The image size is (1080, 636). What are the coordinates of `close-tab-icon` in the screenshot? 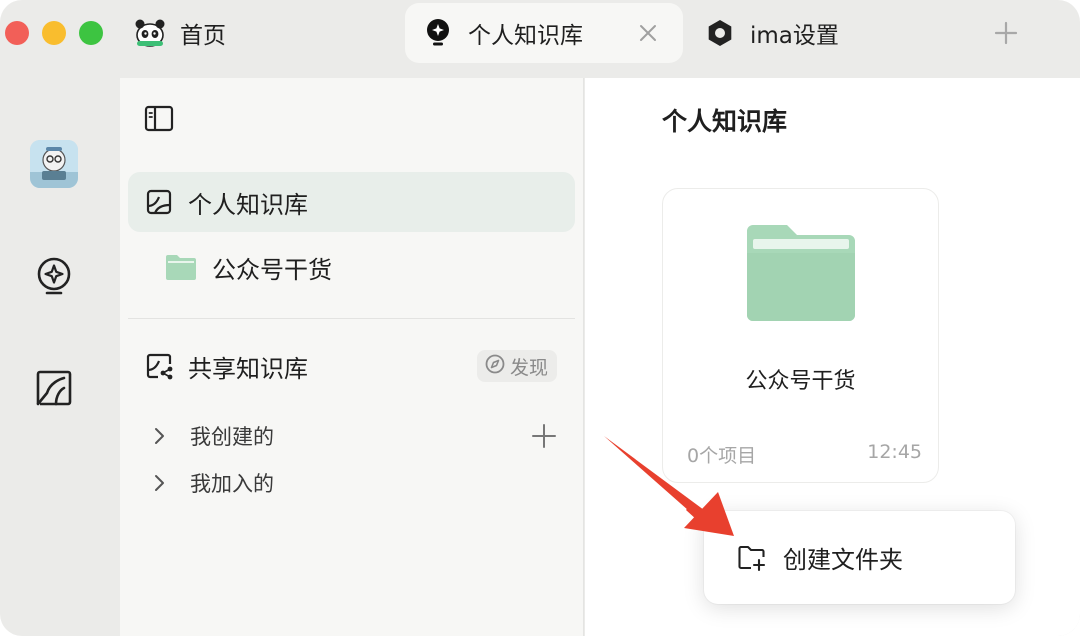 It's located at (648, 33).